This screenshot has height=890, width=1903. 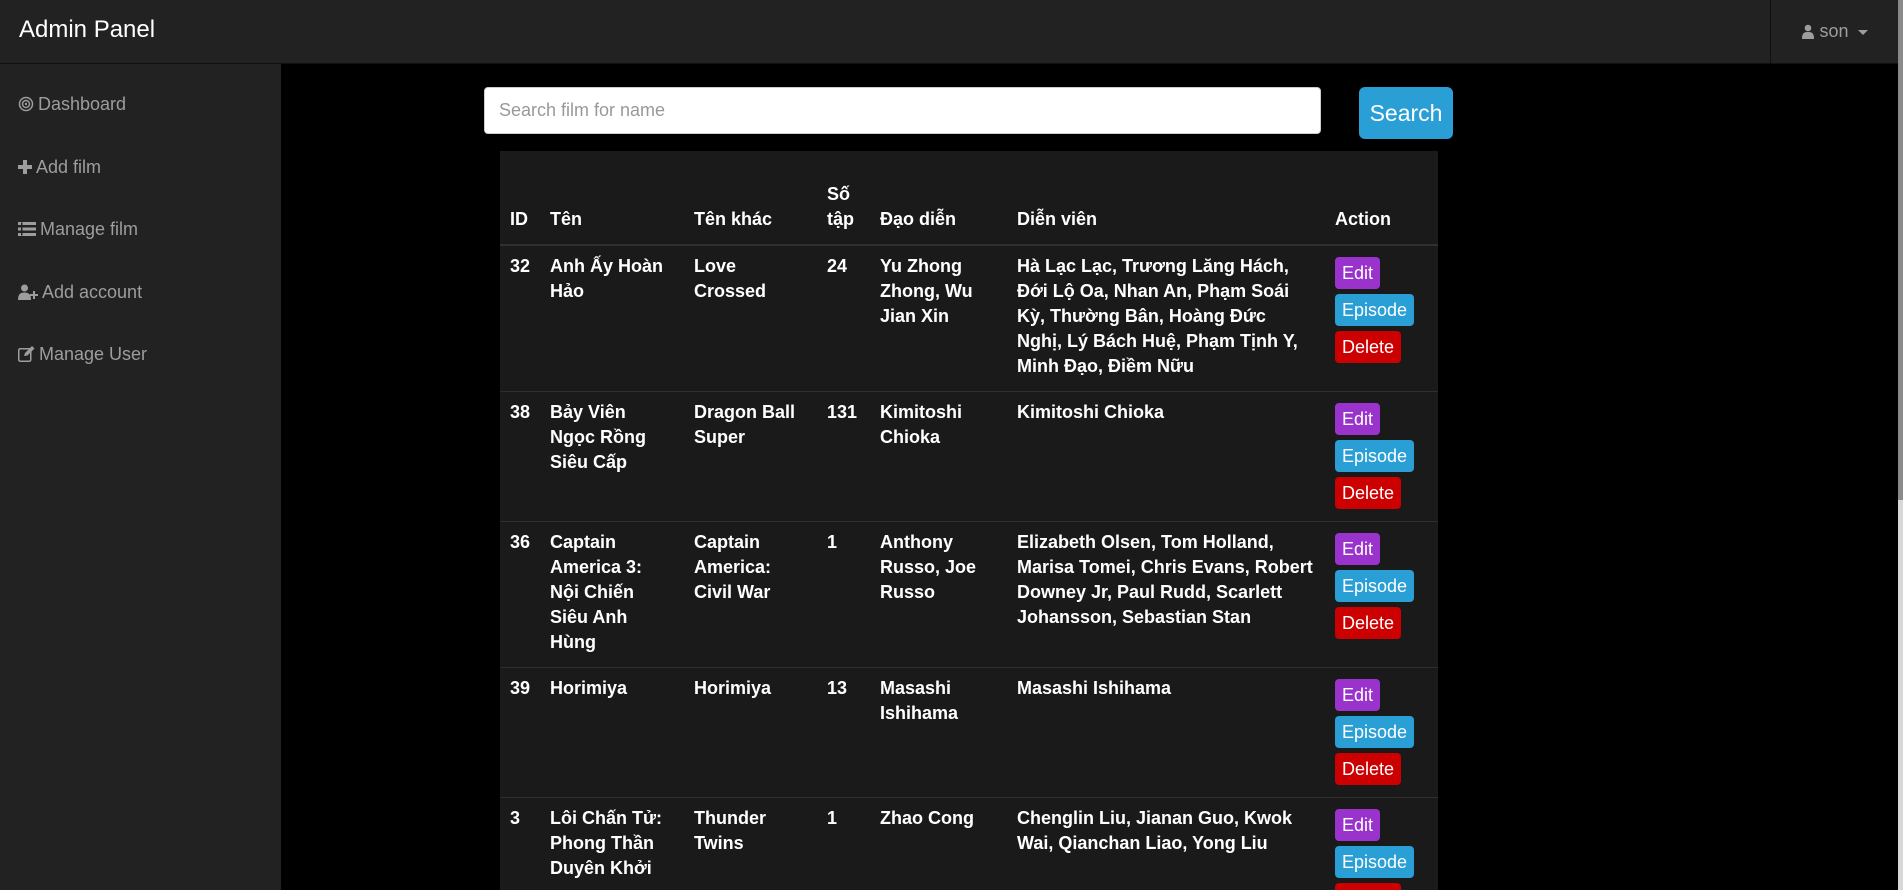 I want to click on column-header-director: Đạo diễn, so click(x=938, y=198).